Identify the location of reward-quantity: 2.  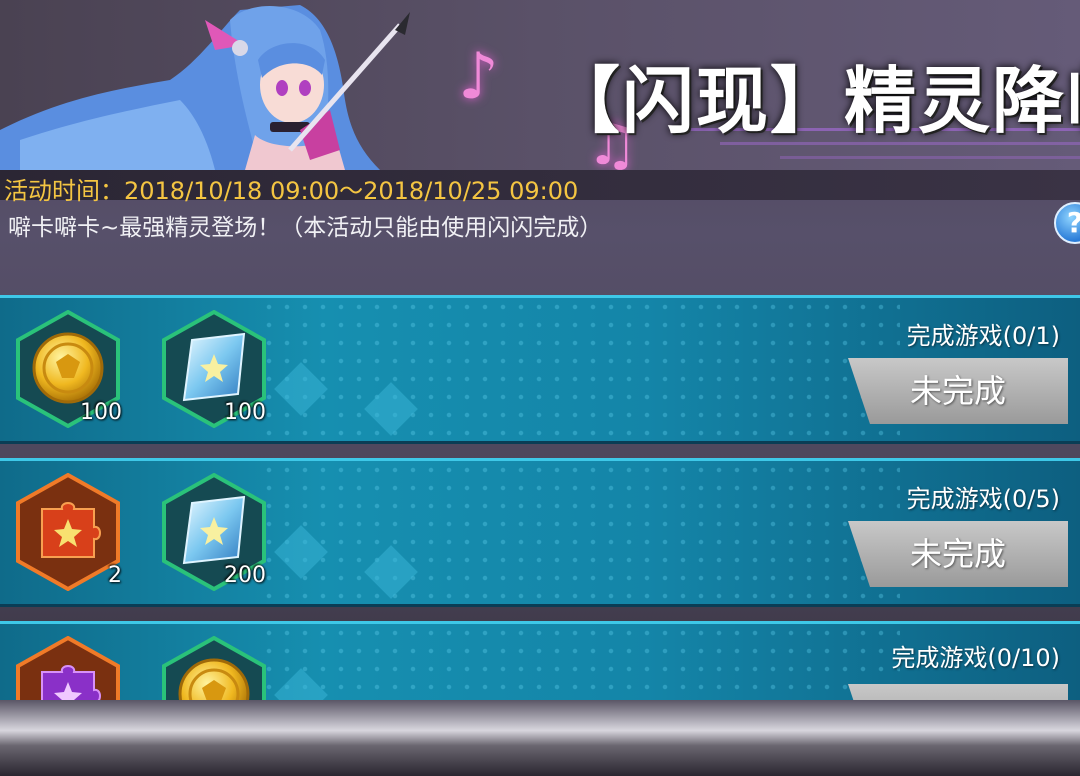
(115, 575).